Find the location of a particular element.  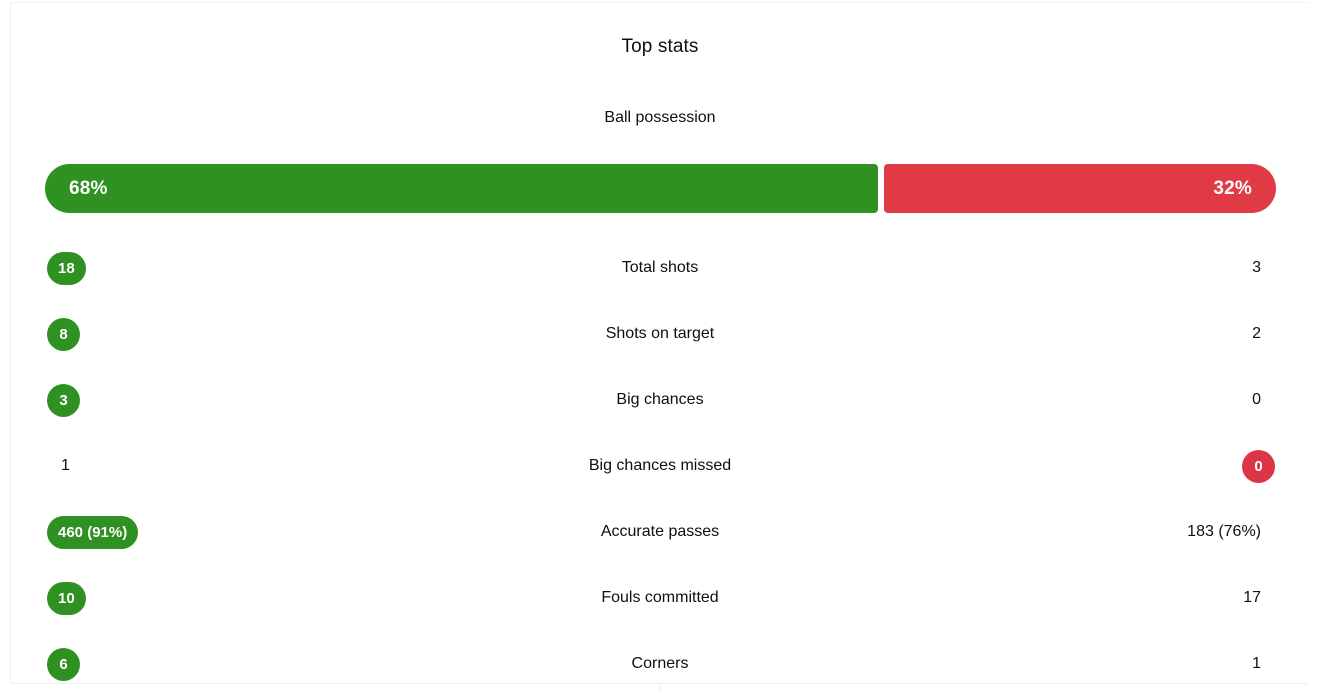

stat-label: Fouls committed is located at coordinates (660, 597).